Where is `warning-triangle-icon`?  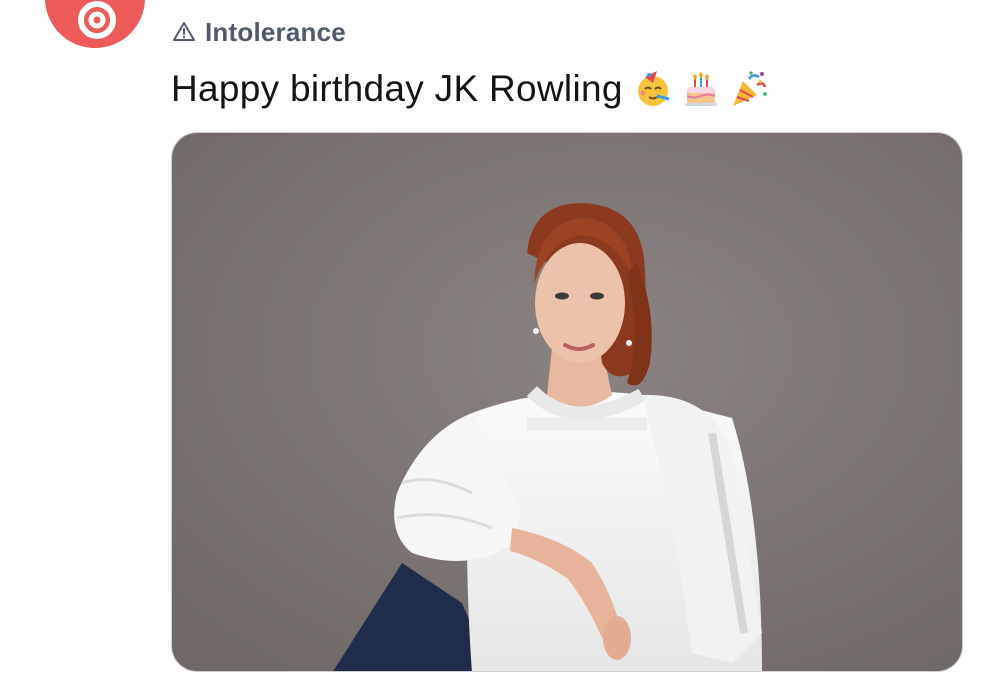 warning-triangle-icon is located at coordinates (184, 31).